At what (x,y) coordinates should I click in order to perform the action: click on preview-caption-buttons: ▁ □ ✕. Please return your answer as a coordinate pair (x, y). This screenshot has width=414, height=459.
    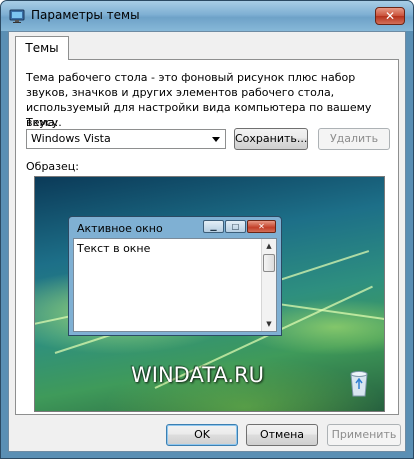
    Looking at the image, I should click on (239, 226).